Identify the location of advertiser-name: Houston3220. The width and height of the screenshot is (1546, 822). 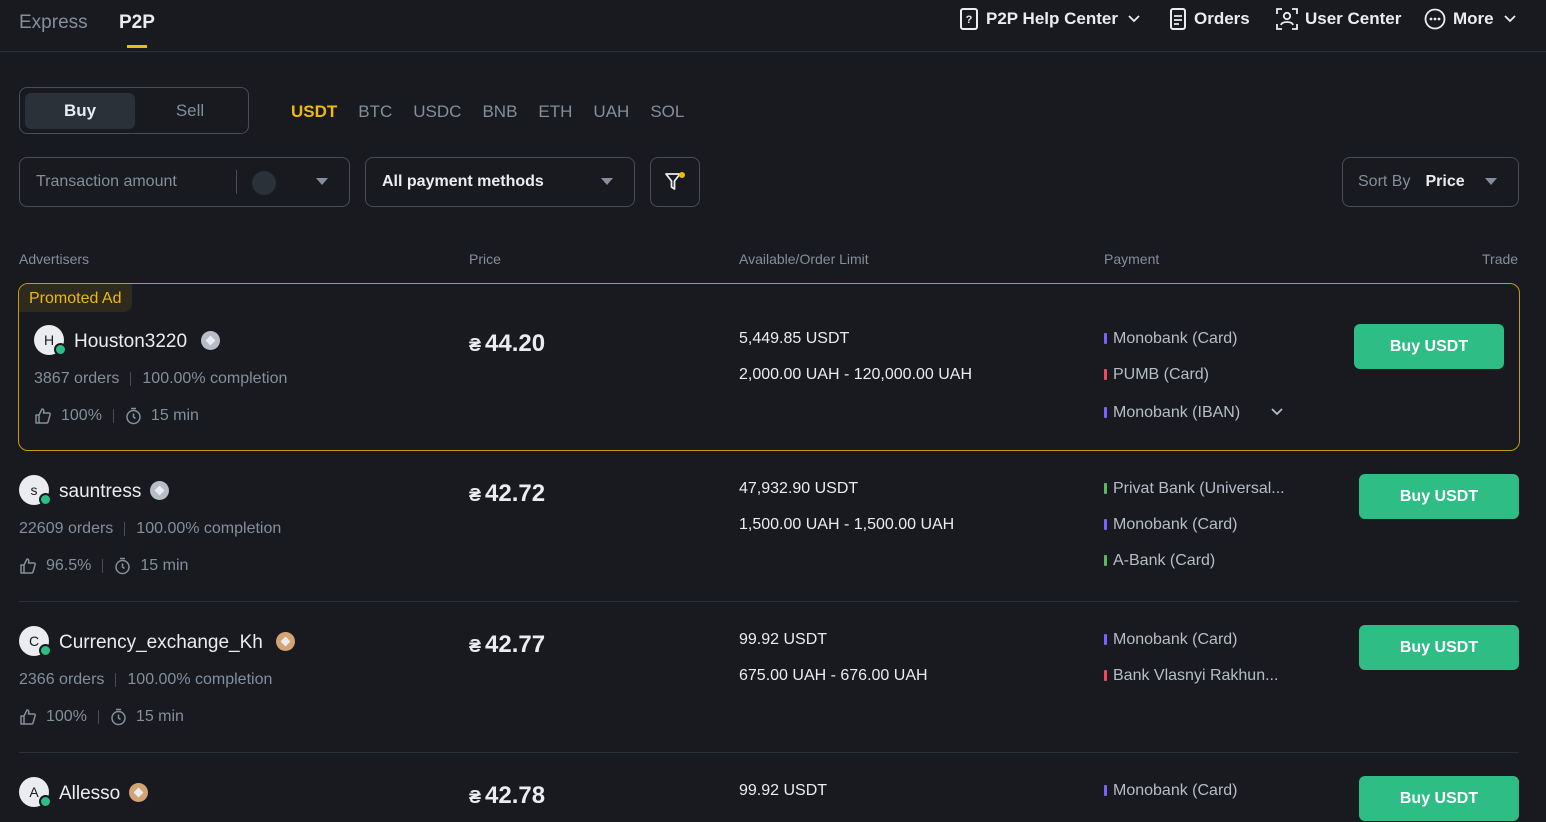
(130, 342).